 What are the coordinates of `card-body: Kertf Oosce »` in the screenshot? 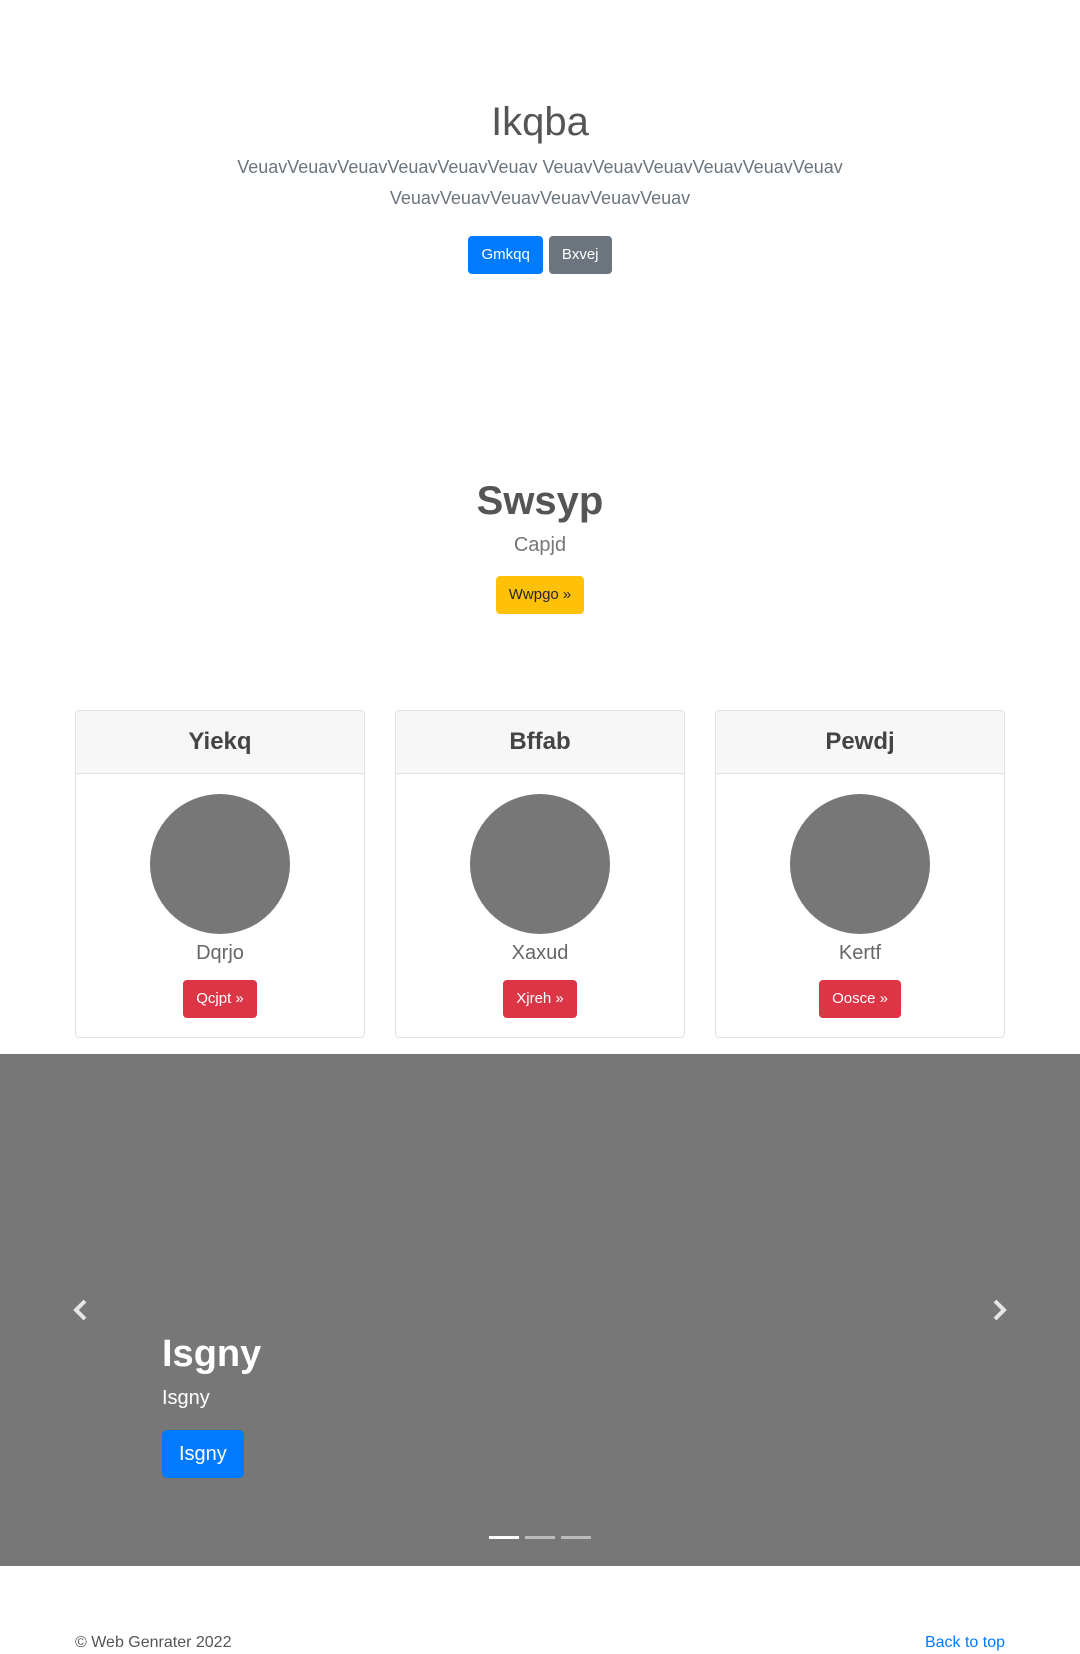 It's located at (860, 906).